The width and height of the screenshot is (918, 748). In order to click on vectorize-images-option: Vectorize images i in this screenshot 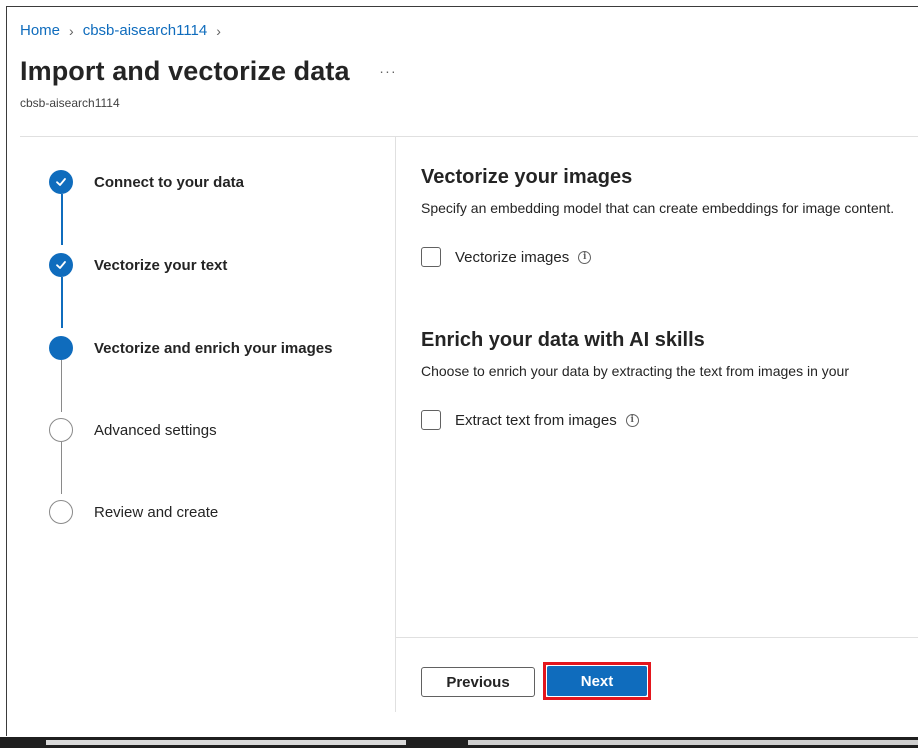, I will do `click(506, 257)`.